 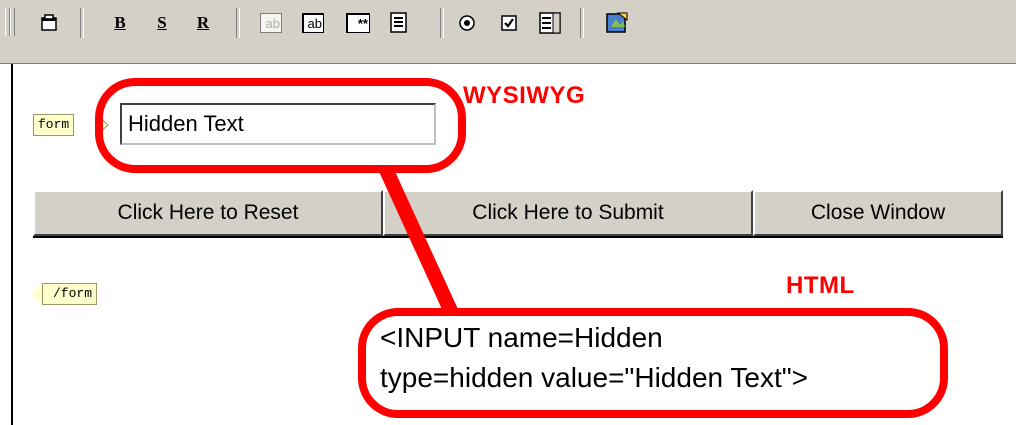 What do you see at coordinates (524, 95) in the screenshot?
I see `wysiwyg-label: WYSIWYG` at bounding box center [524, 95].